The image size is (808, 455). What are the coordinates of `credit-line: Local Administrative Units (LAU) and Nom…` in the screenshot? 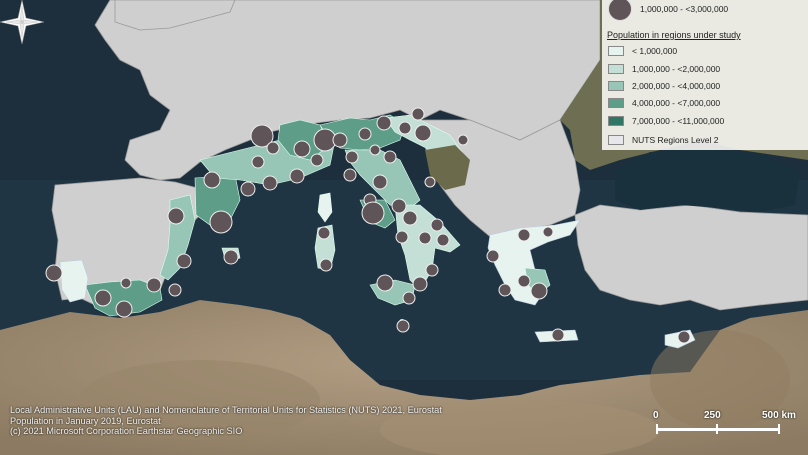 It's located at (226, 410).